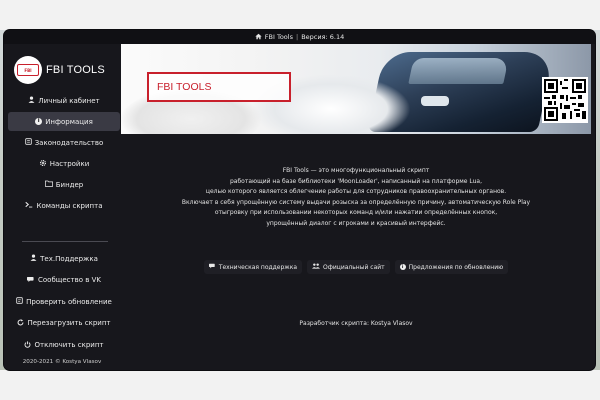 The height and width of the screenshot is (400, 600). I want to click on sidebar-item-label: Перезагрузить скрипт, so click(69, 323).